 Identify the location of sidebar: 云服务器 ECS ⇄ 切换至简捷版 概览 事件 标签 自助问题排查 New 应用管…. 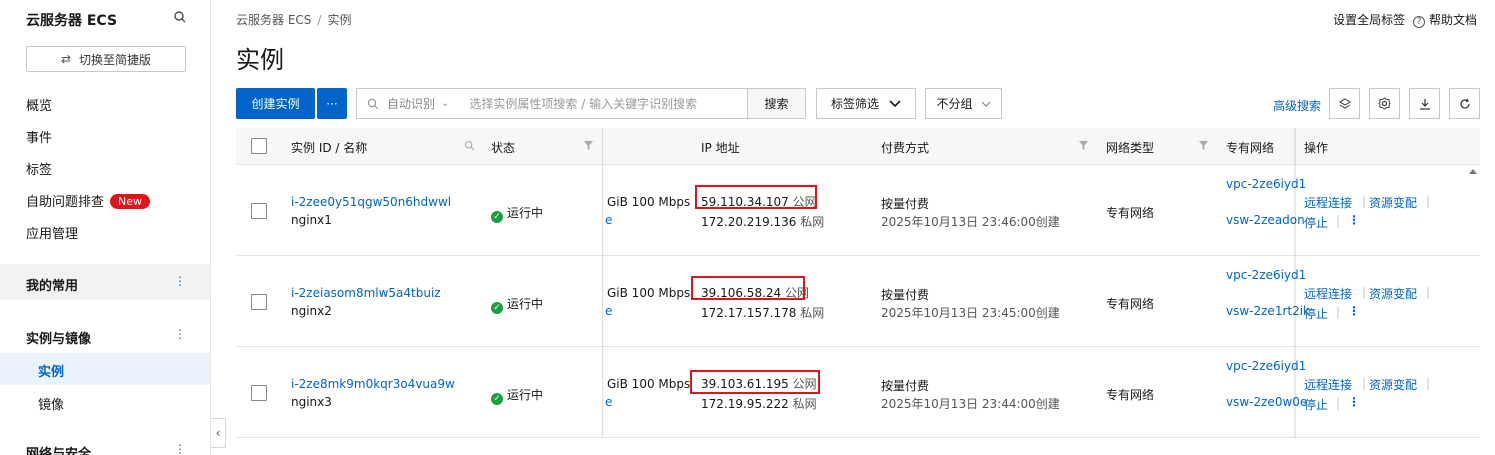
(105, 227).